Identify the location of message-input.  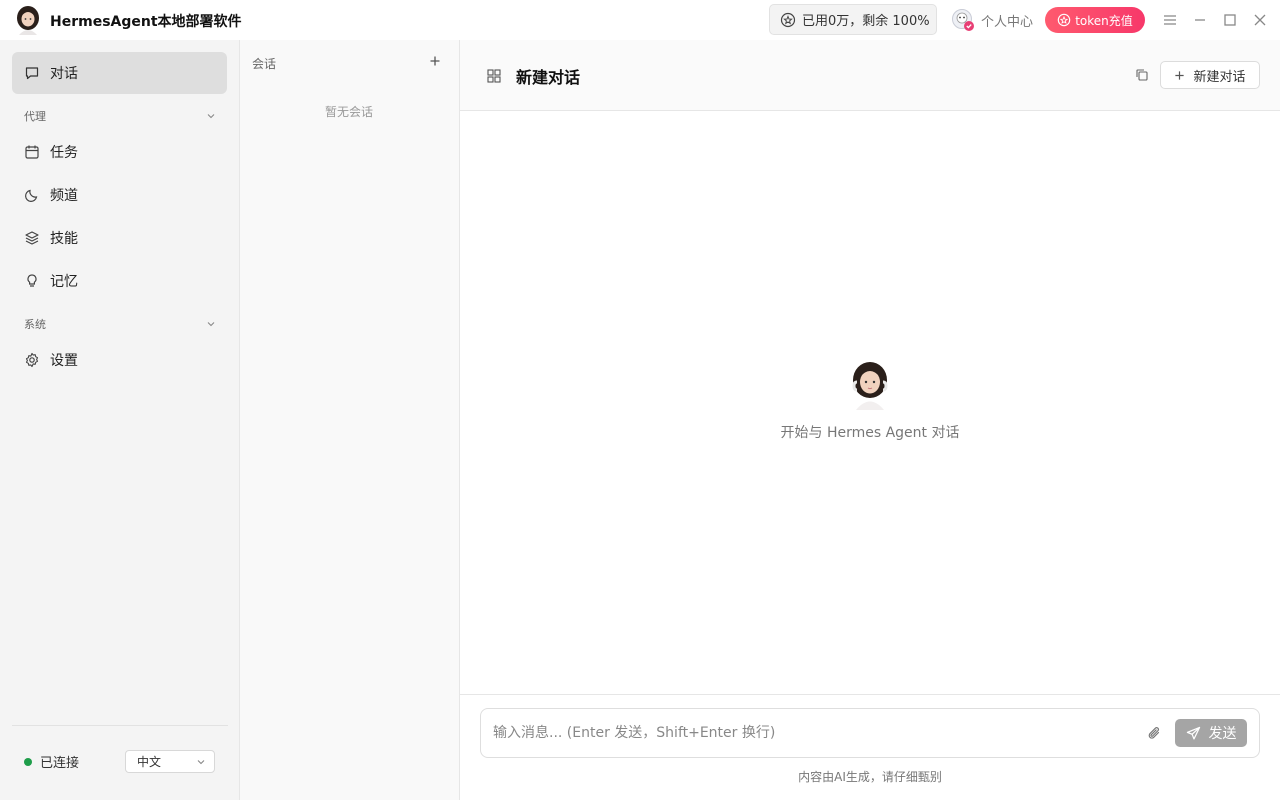
(813, 733).